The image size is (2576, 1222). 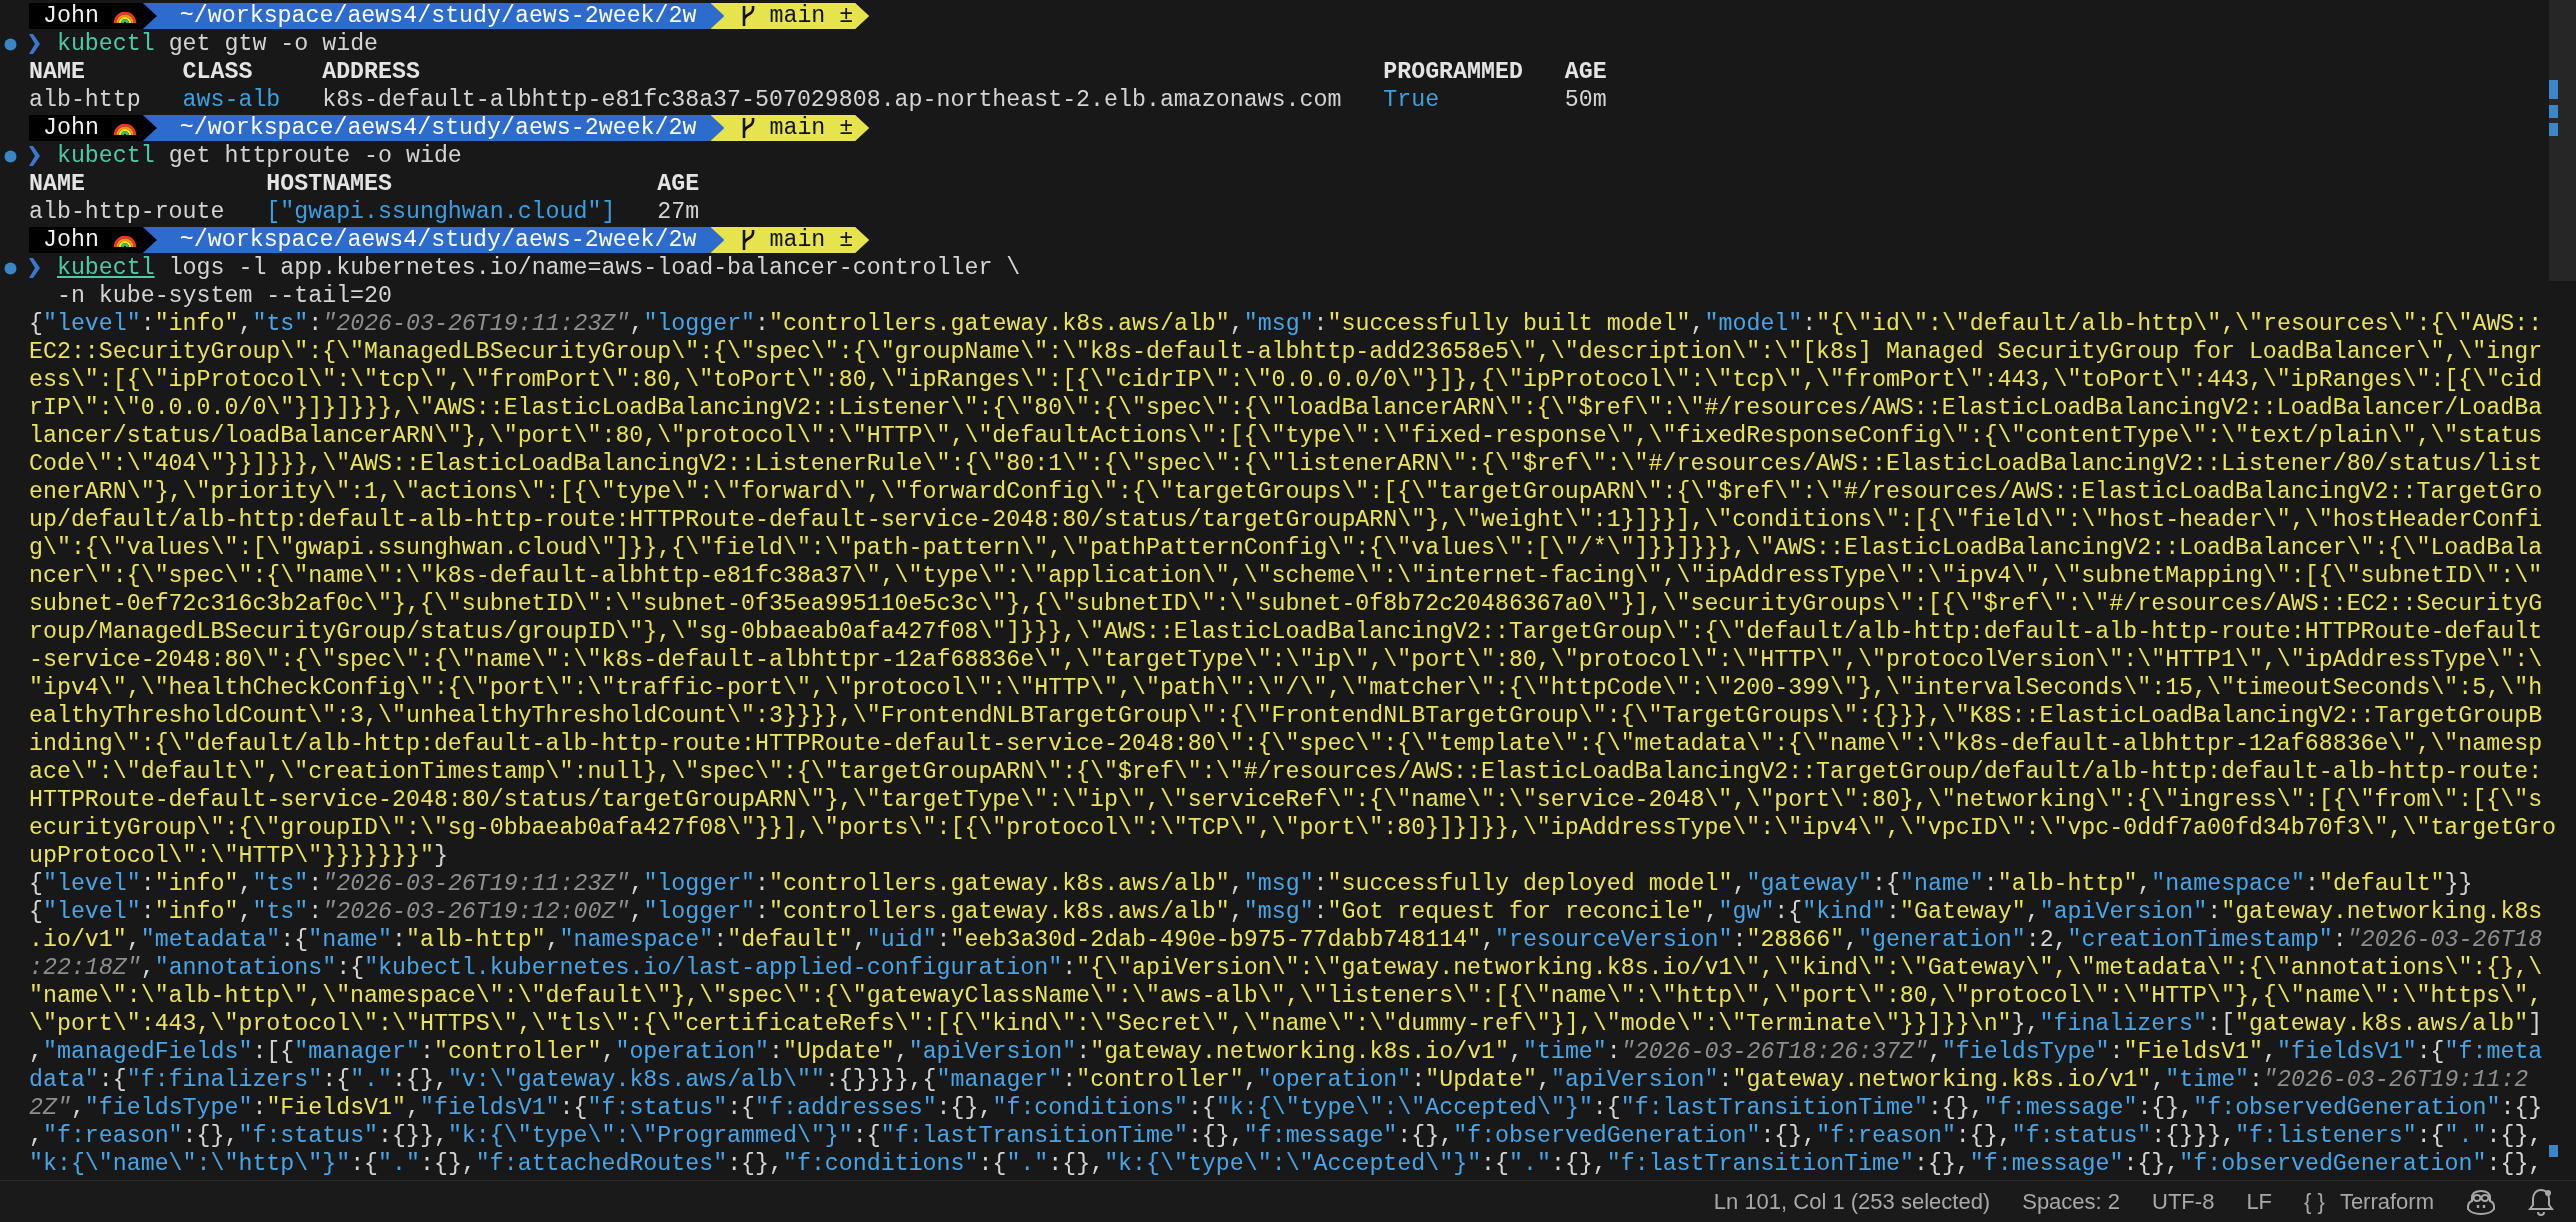 I want to click on log-line: ealthyThresholdCount\":3,\"unhealthyThresholdCount\":3}}}},\"FrontendNLBTargetGroup\":{\"FrontendNLBTargetGroup\":{\"TargetGroups\":{}}},\"K8S::ElasticLoadBalancingV2::TargetGroupB, so click(x=1286, y=716).